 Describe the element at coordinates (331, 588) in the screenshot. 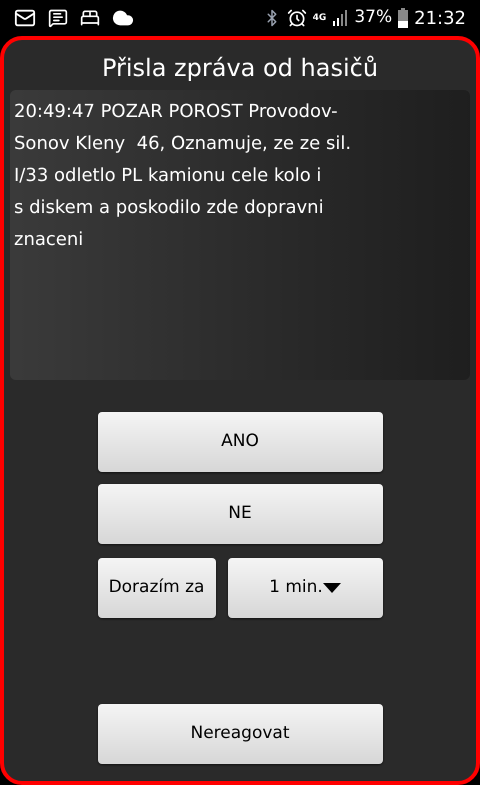

I see `caret-icon` at that location.